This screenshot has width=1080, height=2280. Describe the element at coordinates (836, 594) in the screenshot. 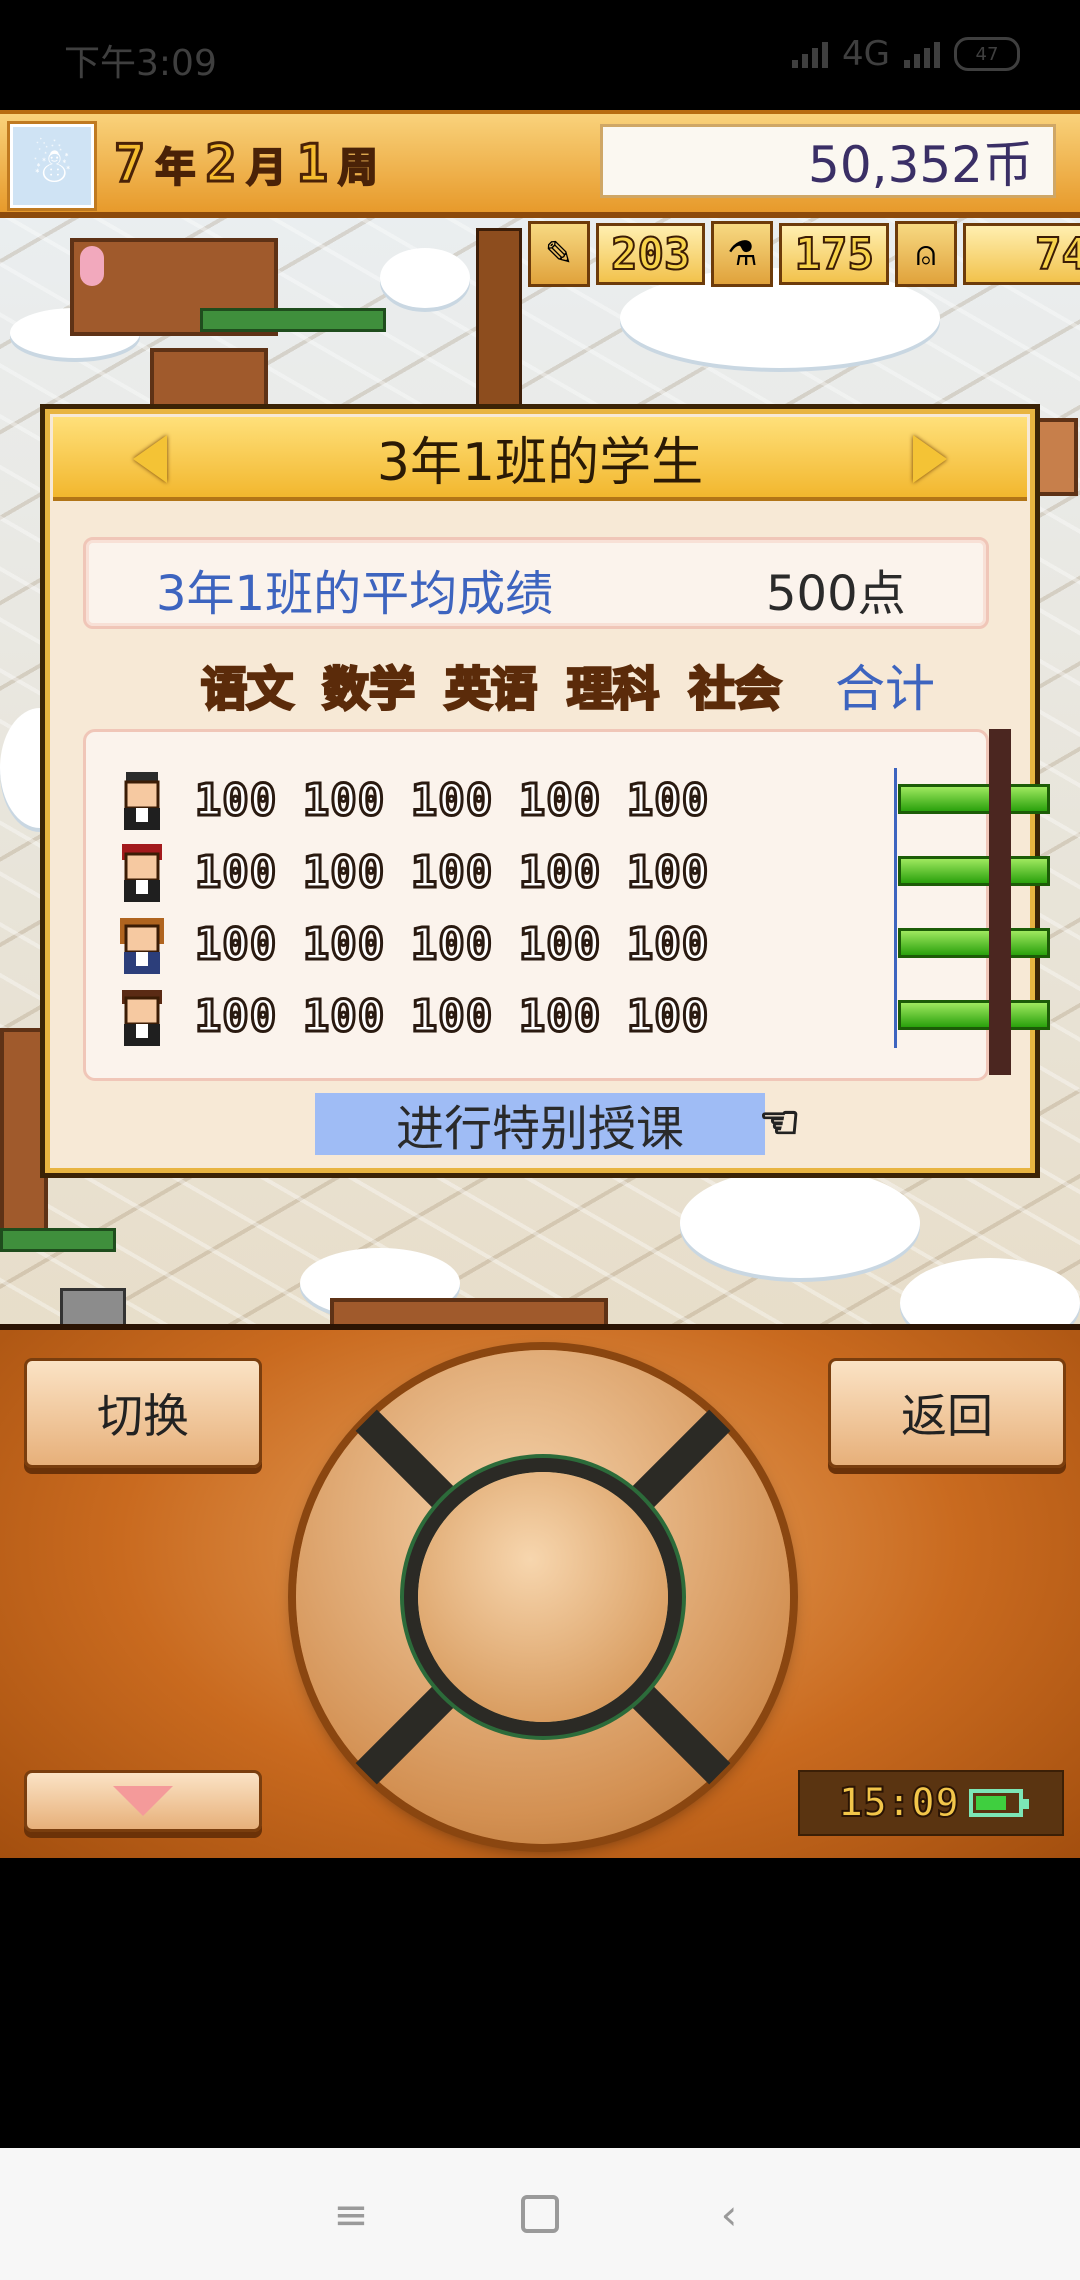

I see `average-value: 500点` at that location.